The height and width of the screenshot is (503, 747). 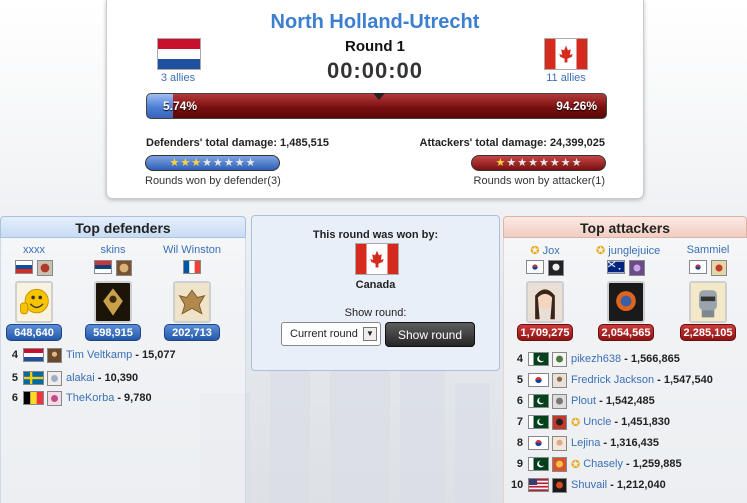 I want to click on defender-name-link: alakai, so click(x=80, y=378).